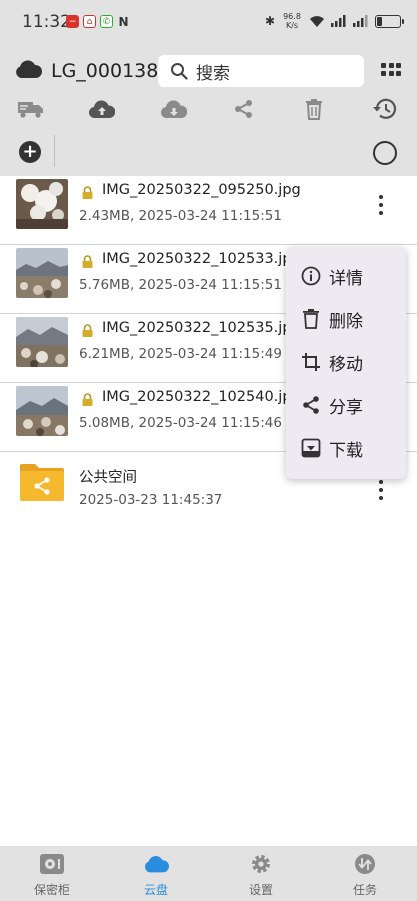 The image size is (417, 901). Describe the element at coordinates (365, 864) in the screenshot. I see `transfer-icon` at that location.